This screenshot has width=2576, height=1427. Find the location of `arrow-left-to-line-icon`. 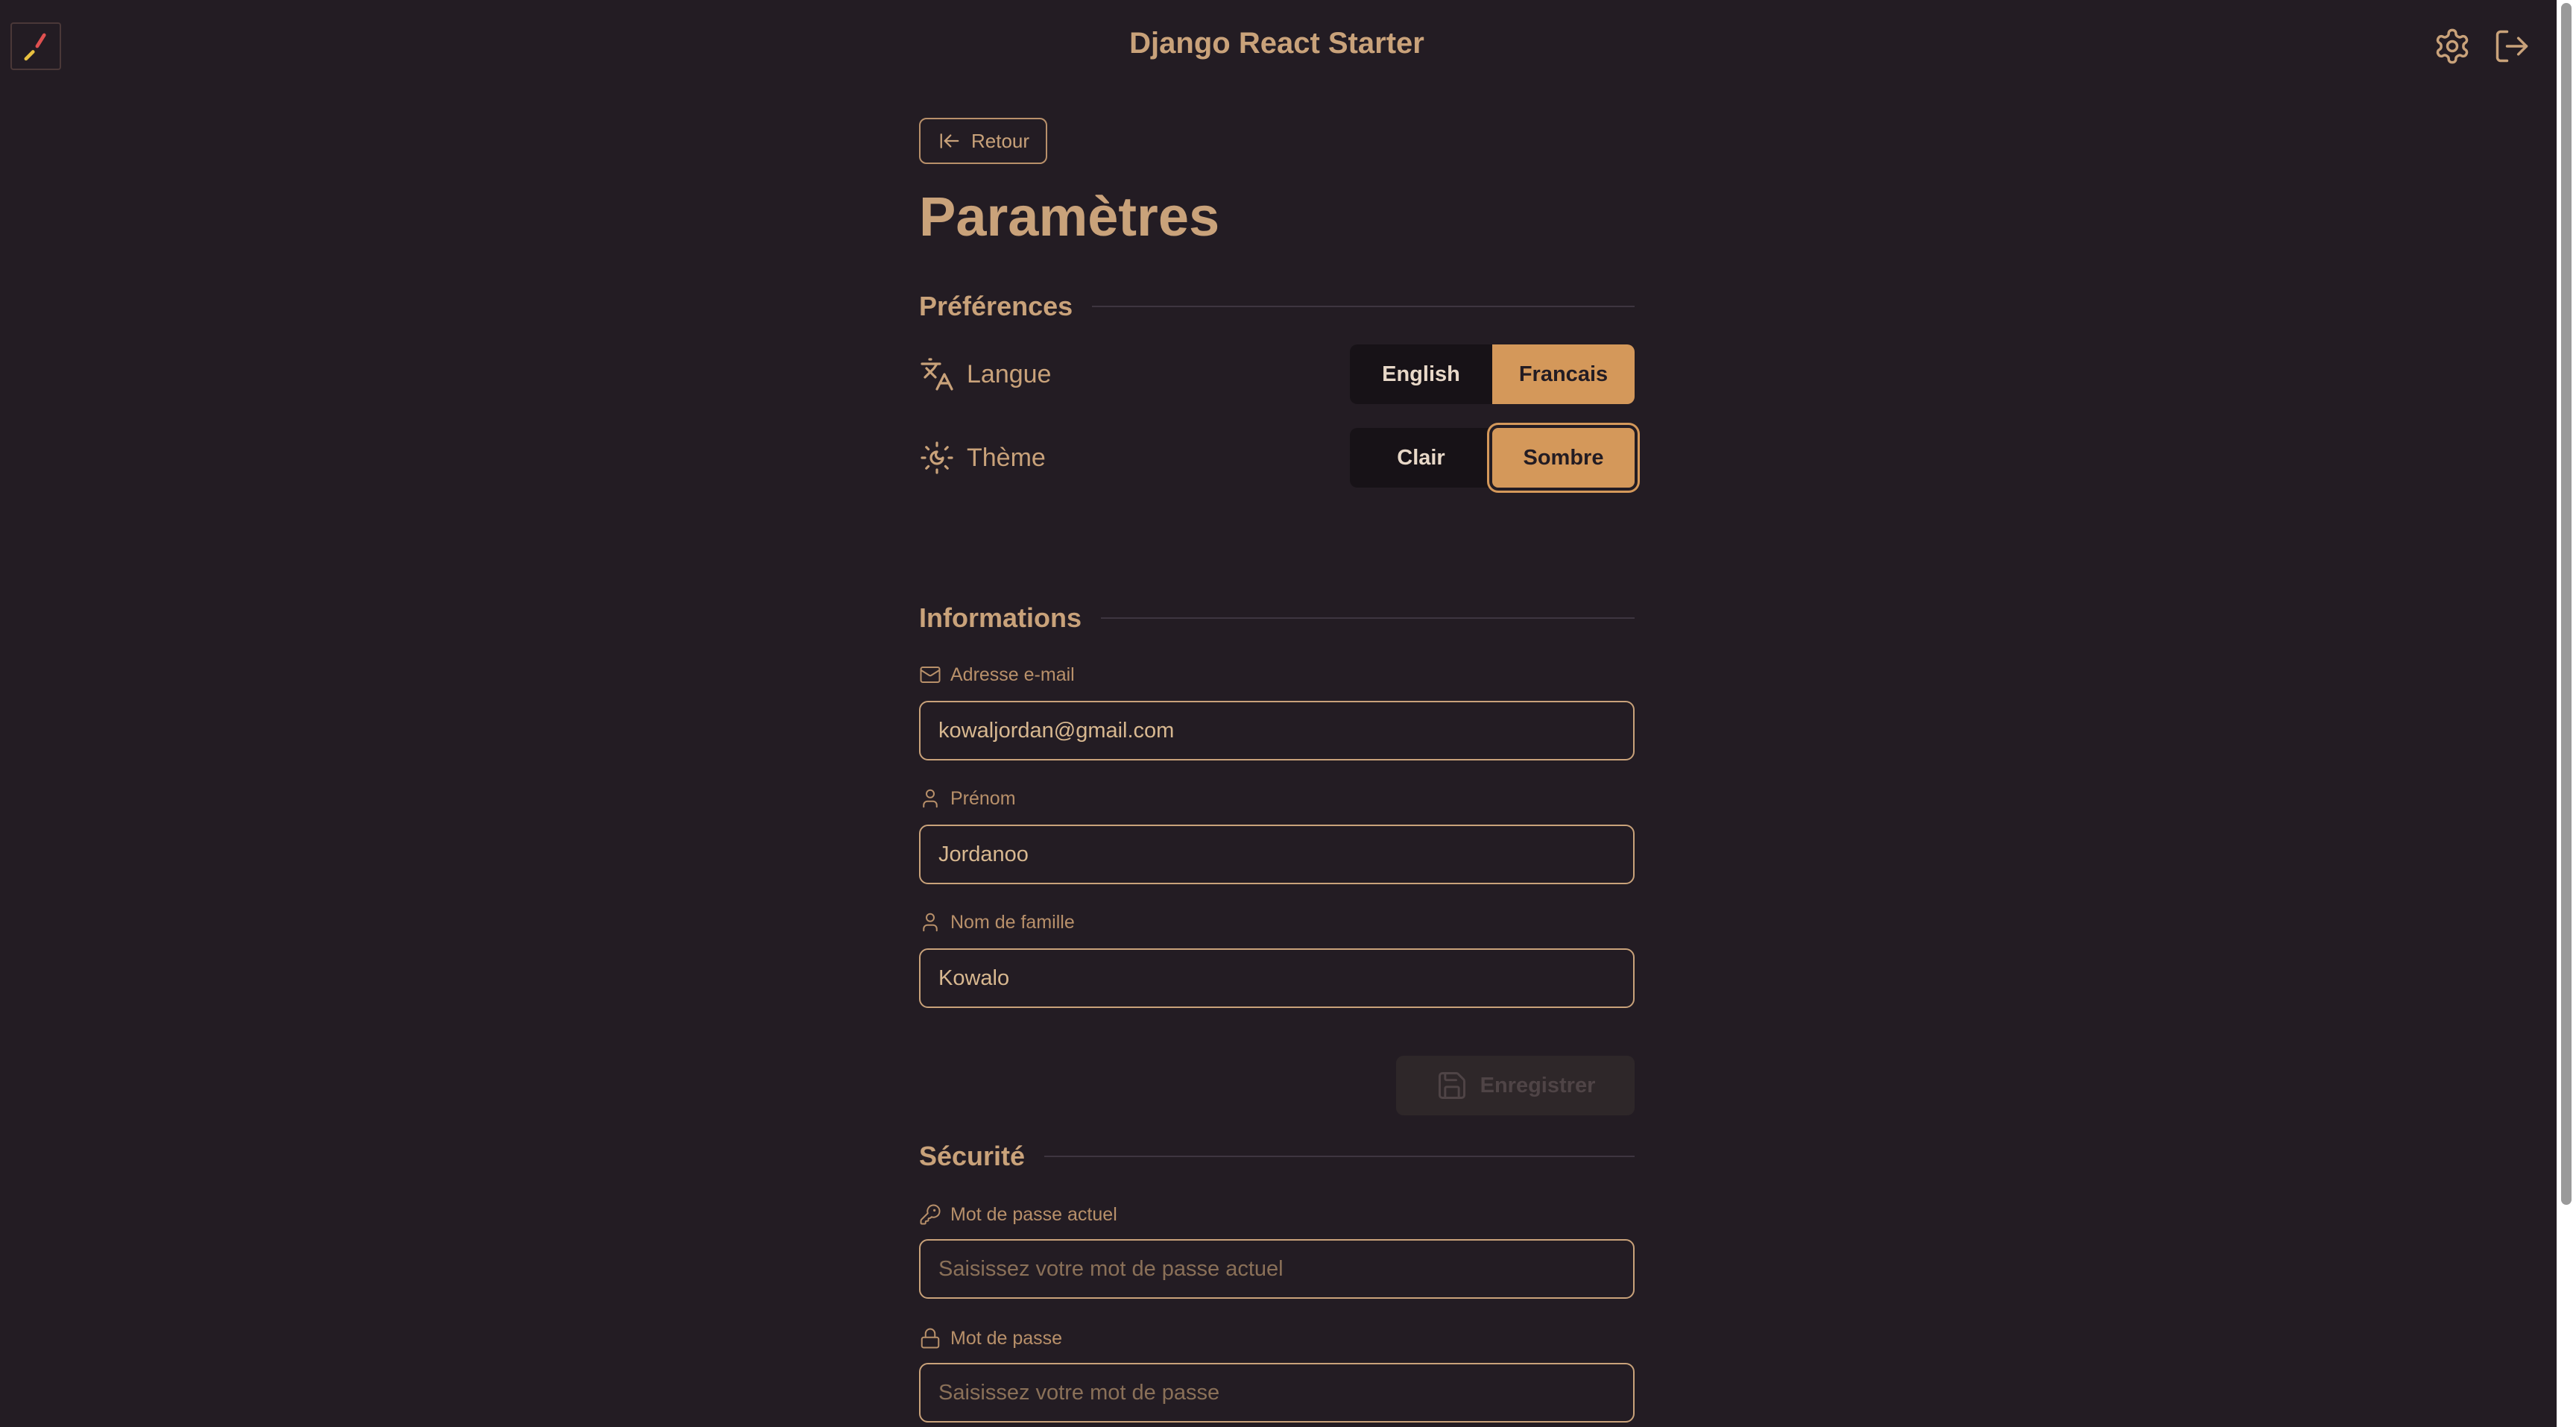

arrow-left-to-line-icon is located at coordinates (949, 141).